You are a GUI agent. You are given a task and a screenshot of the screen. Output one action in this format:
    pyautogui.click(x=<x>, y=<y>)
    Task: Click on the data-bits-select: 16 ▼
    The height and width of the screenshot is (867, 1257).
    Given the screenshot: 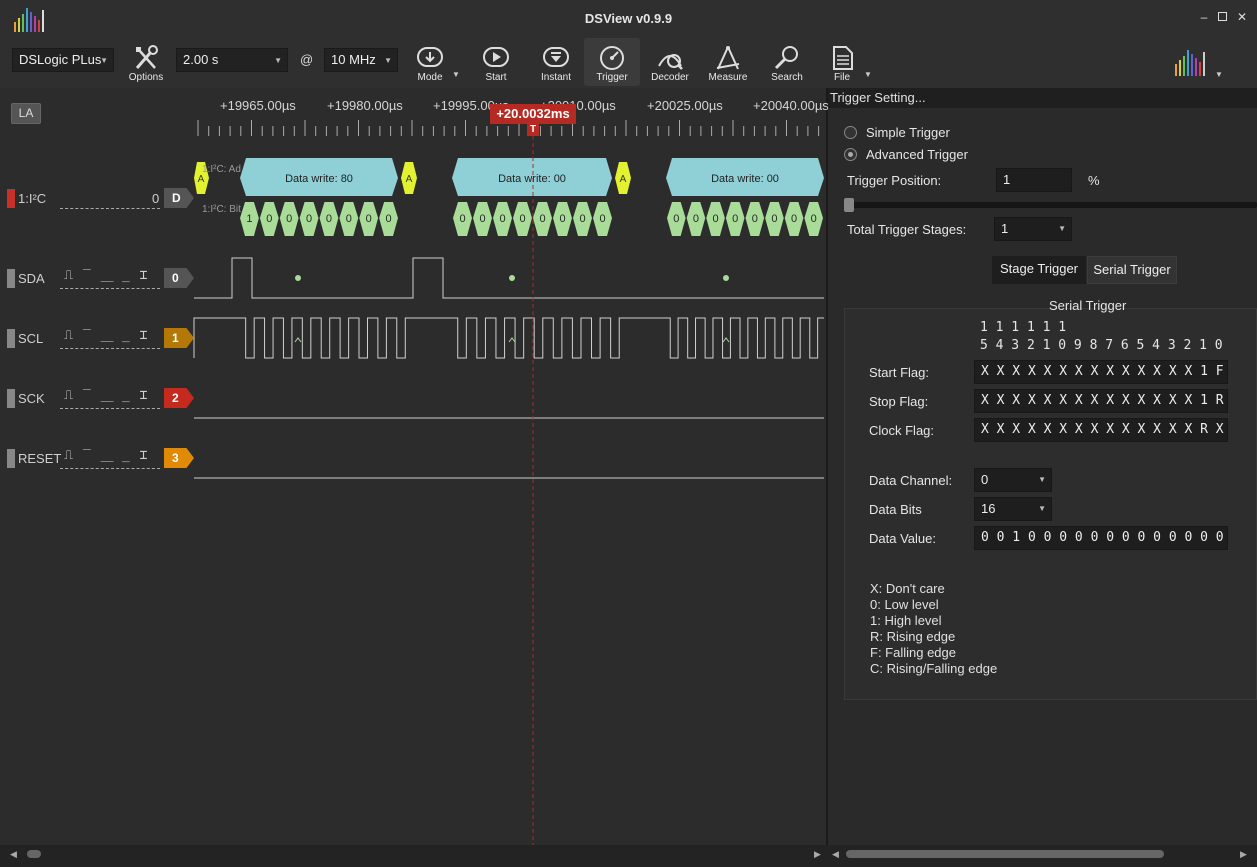 What is the action you would take?
    pyautogui.click(x=1013, y=509)
    